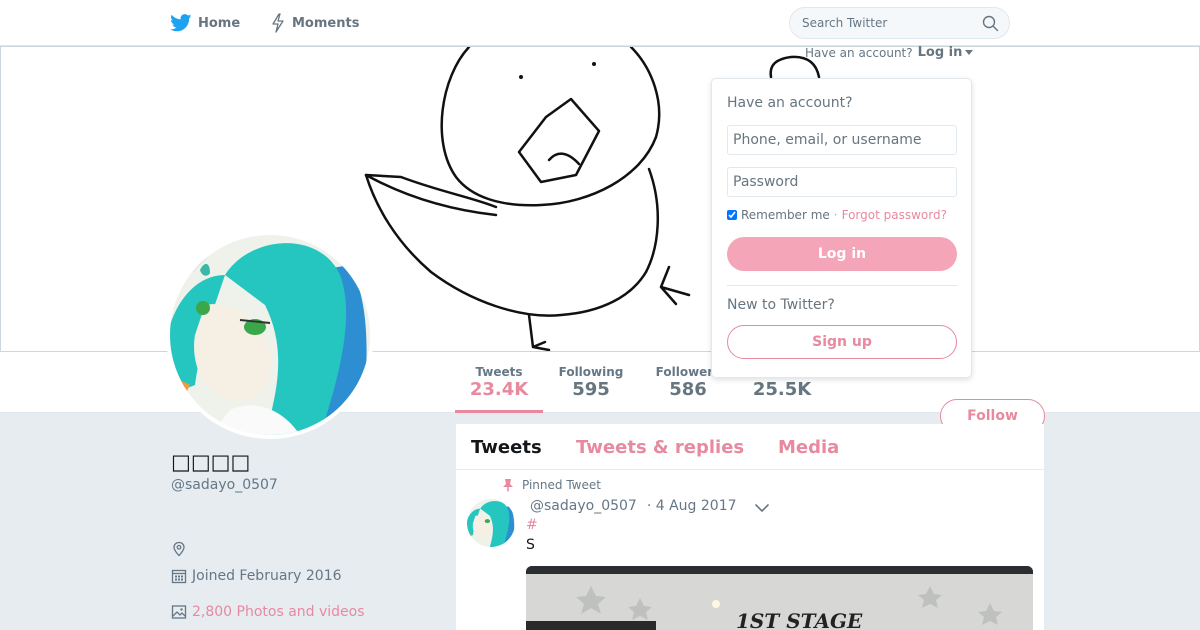  Describe the element at coordinates (940, 52) in the screenshot. I see `login-link: Log in` at that location.